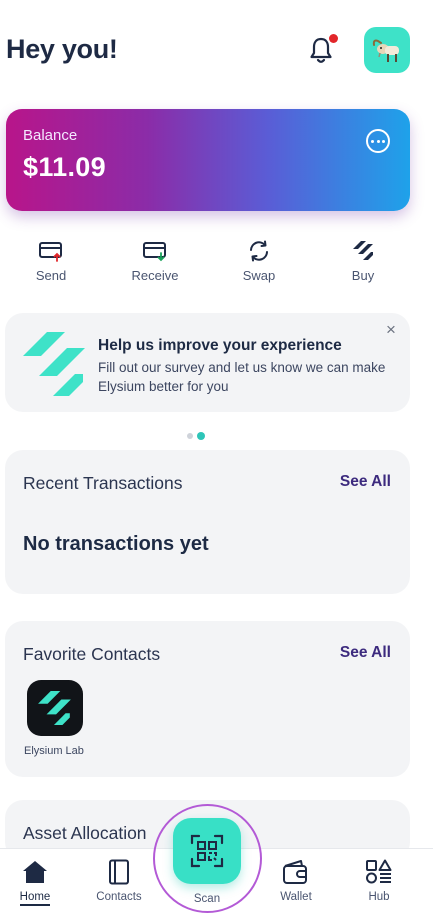  I want to click on receive-label: Receive, so click(155, 275).